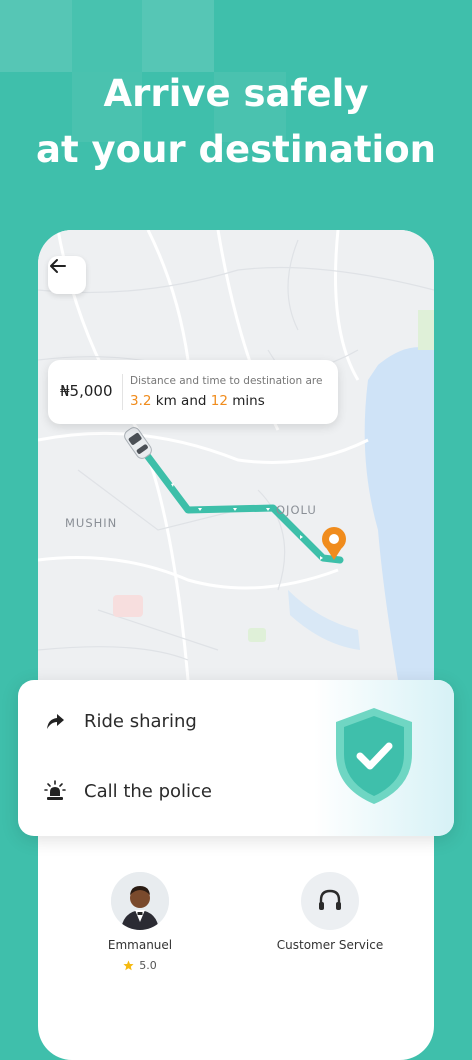 This screenshot has width=472, height=1060. Describe the element at coordinates (128, 965) in the screenshot. I see `star-icon` at that location.